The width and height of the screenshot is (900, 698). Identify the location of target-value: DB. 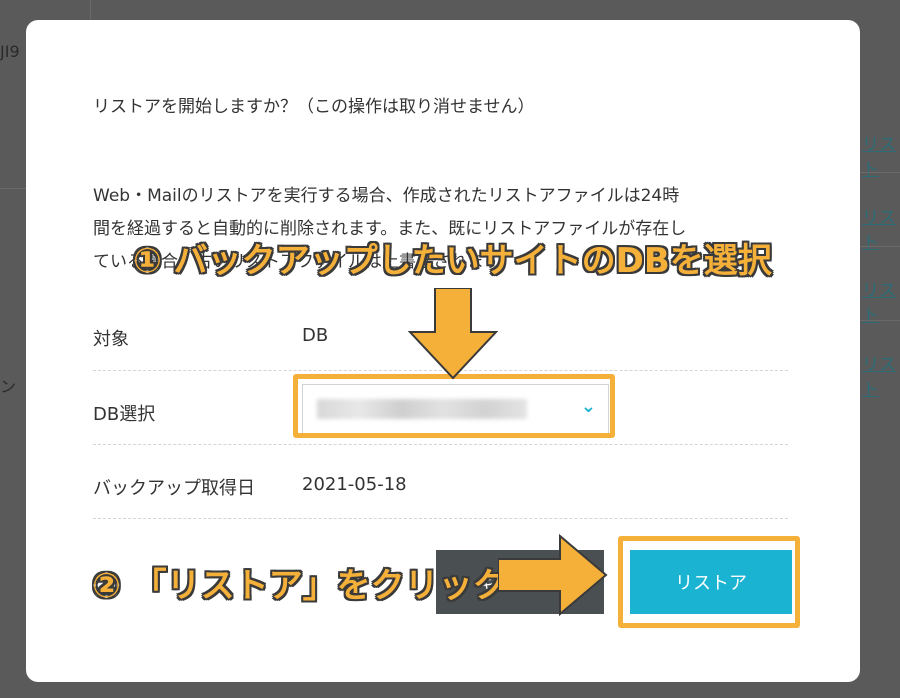
(315, 335).